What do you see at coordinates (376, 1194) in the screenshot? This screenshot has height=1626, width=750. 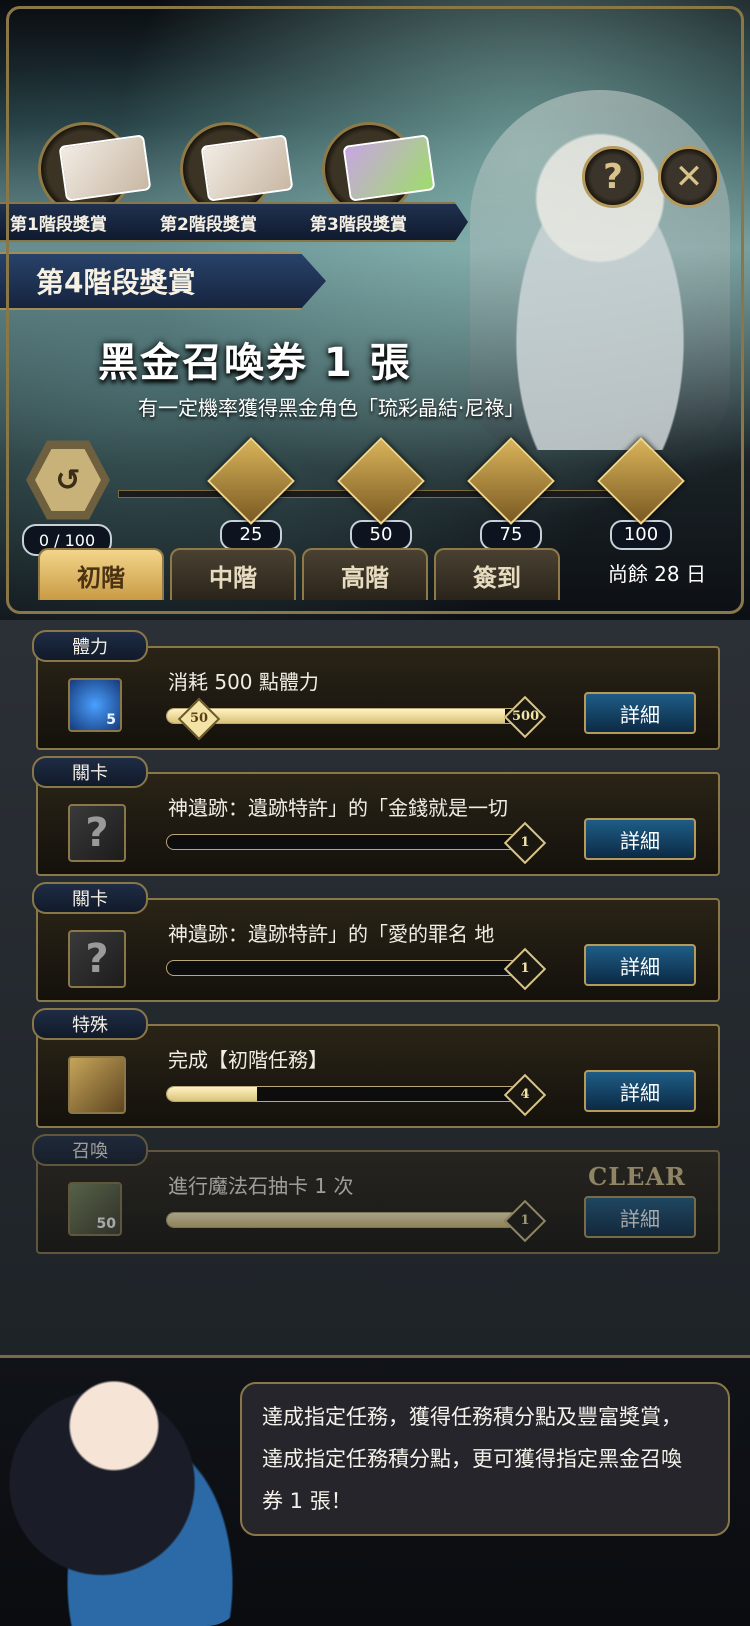 I see `task-summon: 召喚 50 進行魔法石抽卡 1 次 1 CLEAR 詳細` at bounding box center [376, 1194].